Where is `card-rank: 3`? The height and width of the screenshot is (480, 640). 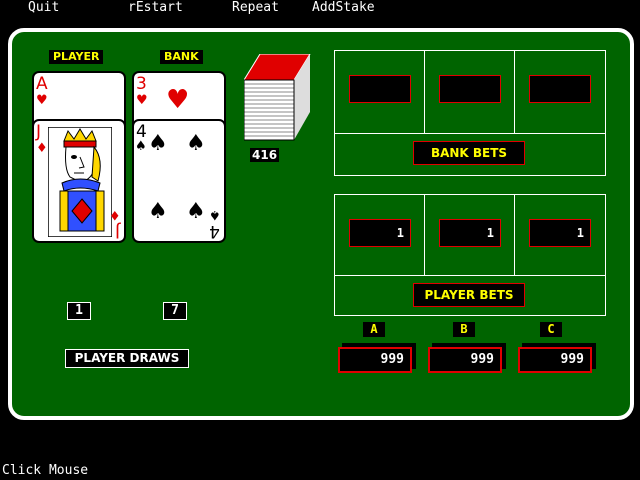 card-rank: 3 is located at coordinates (141, 84).